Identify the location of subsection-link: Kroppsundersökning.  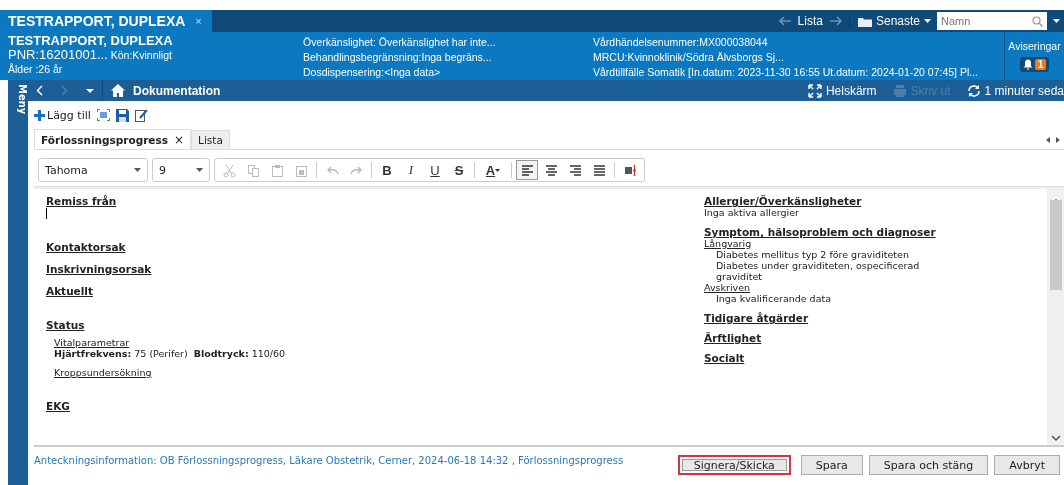
(103, 372).